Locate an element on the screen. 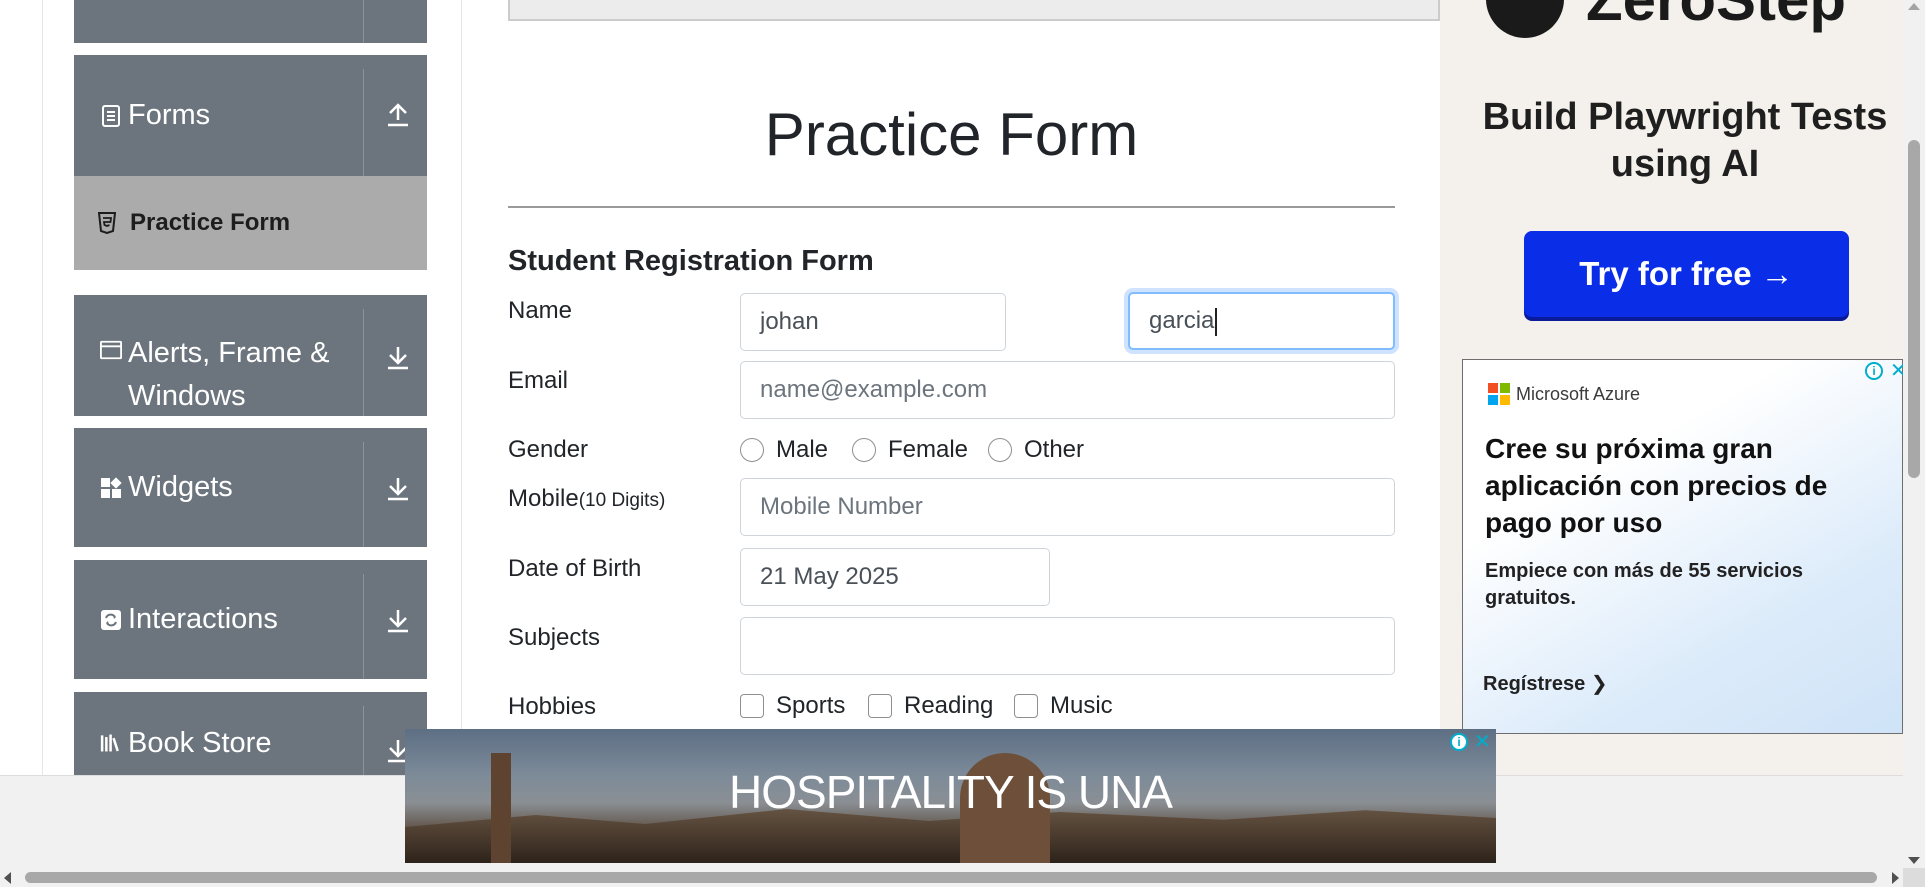  mobile-hint: (10 Digits) is located at coordinates (622, 500).